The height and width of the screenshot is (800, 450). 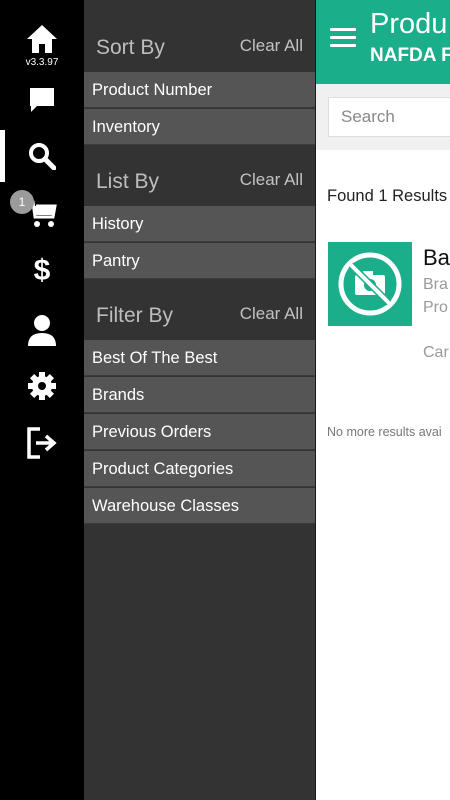 I want to click on user-icon, so click(x=42, y=330).